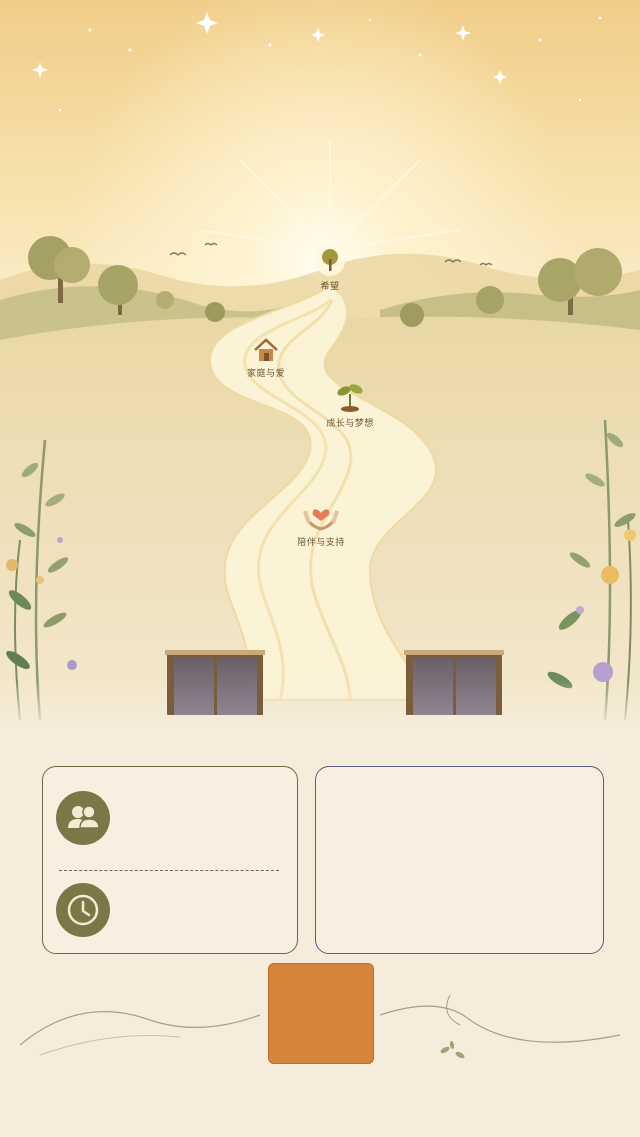 This screenshot has width=640, height=1137. I want to click on sprout-icon, so click(350, 398).